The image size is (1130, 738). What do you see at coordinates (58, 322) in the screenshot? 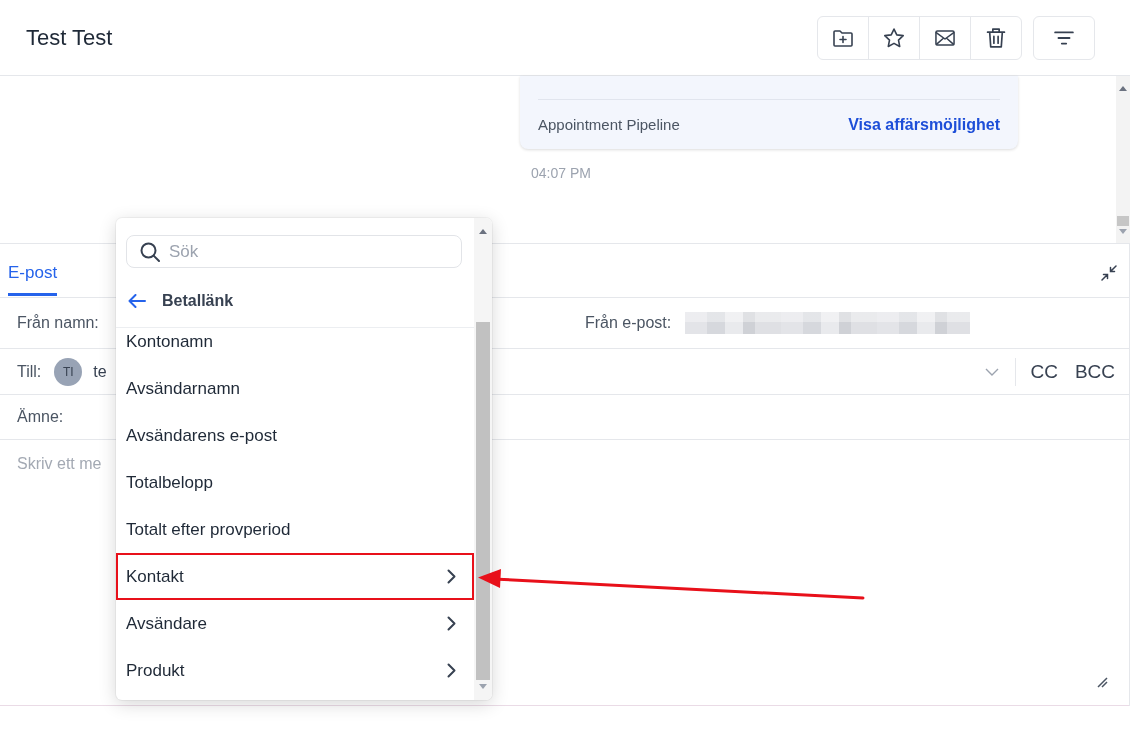
I see `field-label: Från namn:` at bounding box center [58, 322].